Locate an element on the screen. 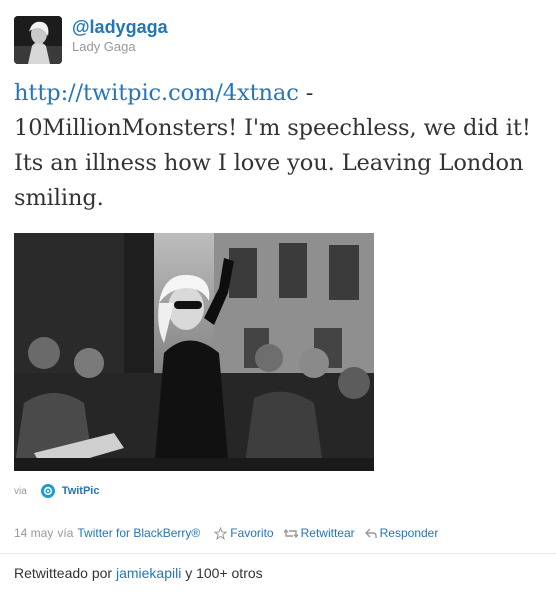 This screenshot has width=556, height=593. divider is located at coordinates (278, 553).